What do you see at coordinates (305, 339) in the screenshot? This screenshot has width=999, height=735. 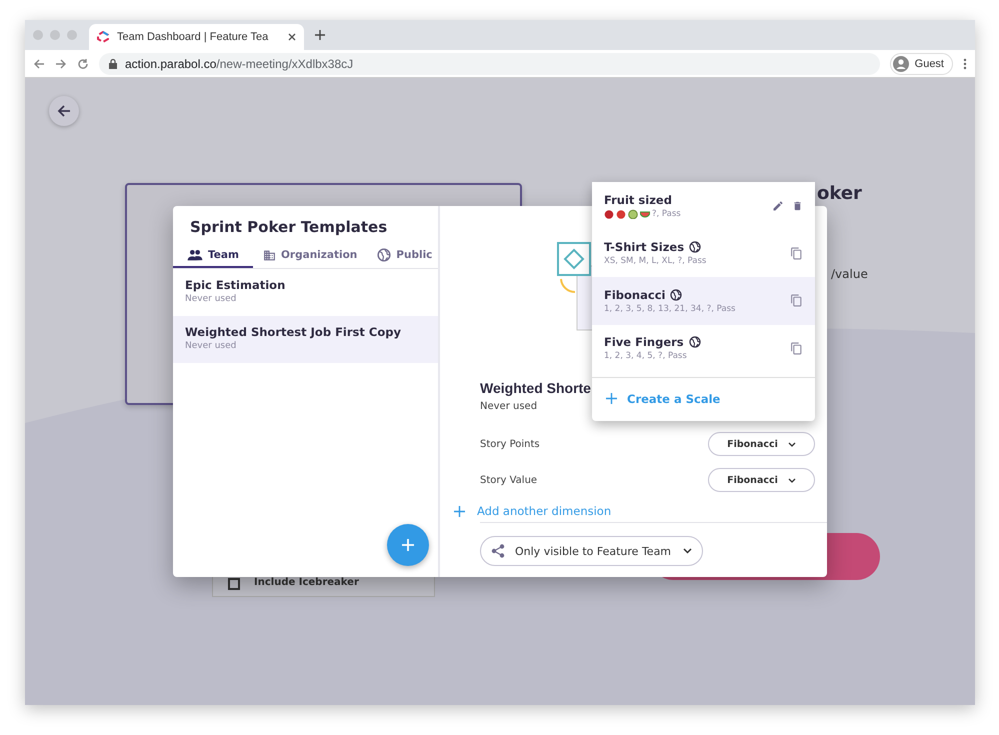 I see `template-item: Weighted Shortest Job First Copy Never used` at bounding box center [305, 339].